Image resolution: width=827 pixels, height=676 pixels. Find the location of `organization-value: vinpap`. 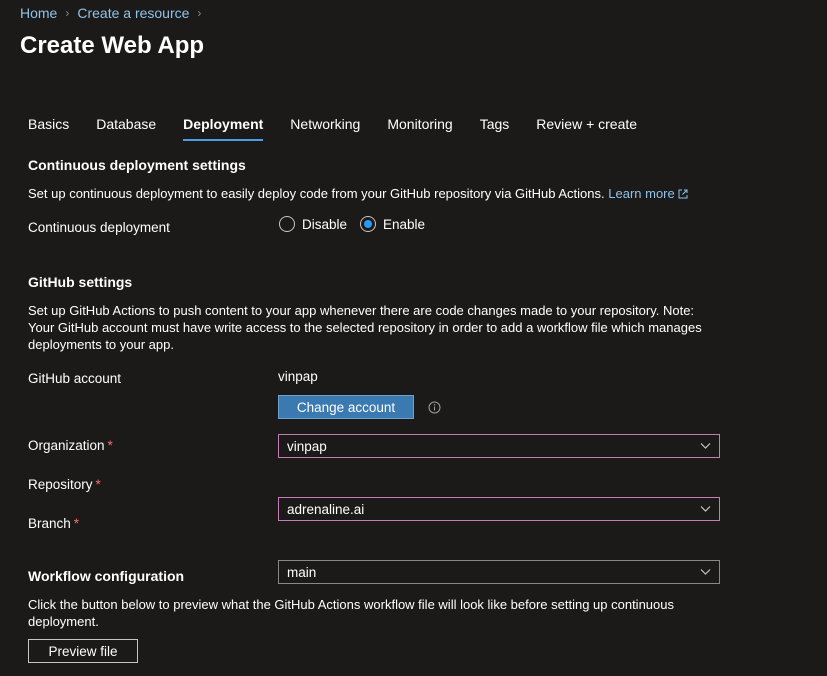

organization-value: vinpap is located at coordinates (307, 446).